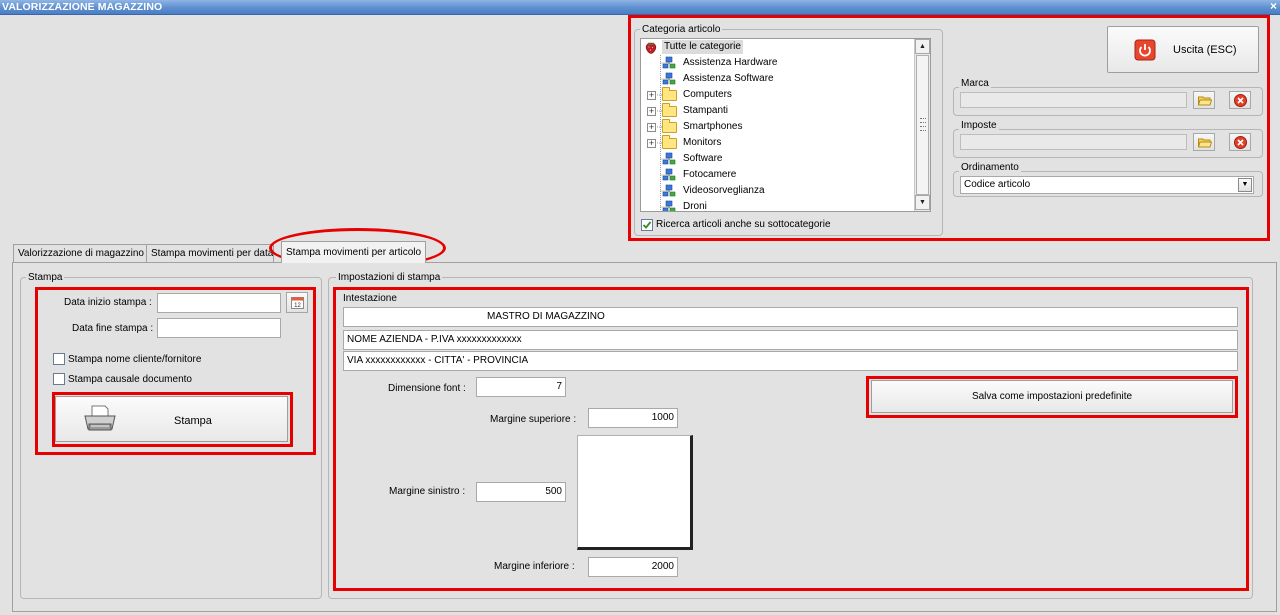 The image size is (1280, 615). I want to click on exit-button: Uscita (ESC), so click(1183, 49).